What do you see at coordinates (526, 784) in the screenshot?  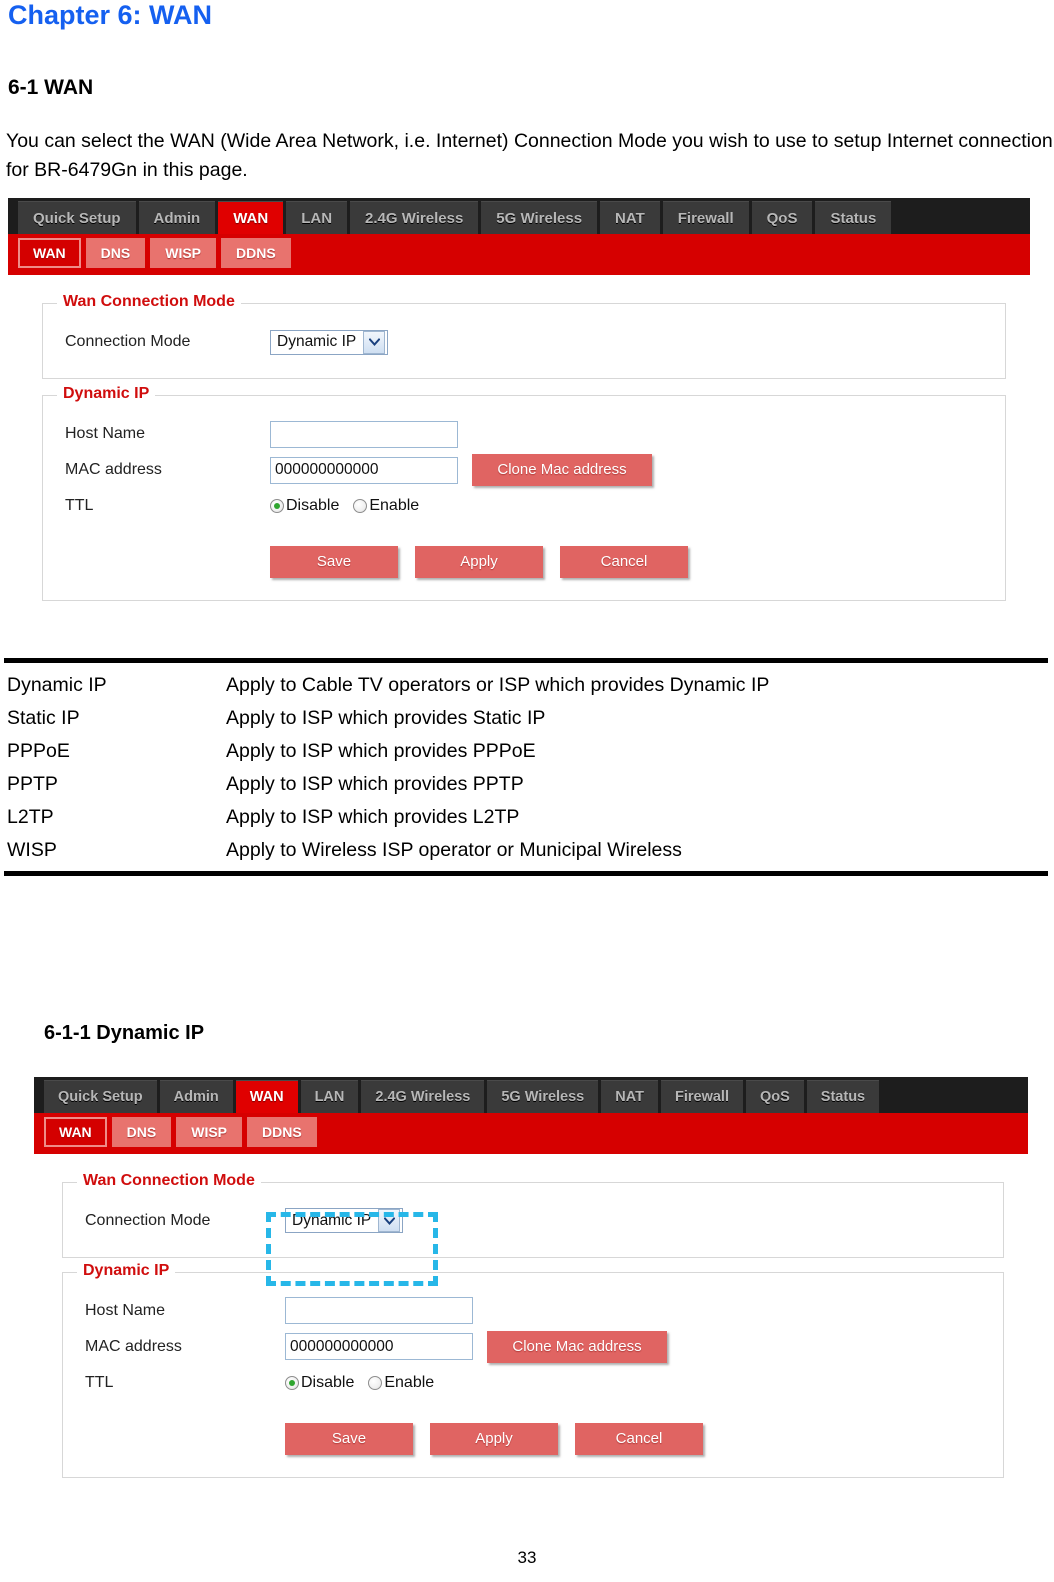 I see `table-row: PPTP Apply to ISP which provides PPTP` at bounding box center [526, 784].